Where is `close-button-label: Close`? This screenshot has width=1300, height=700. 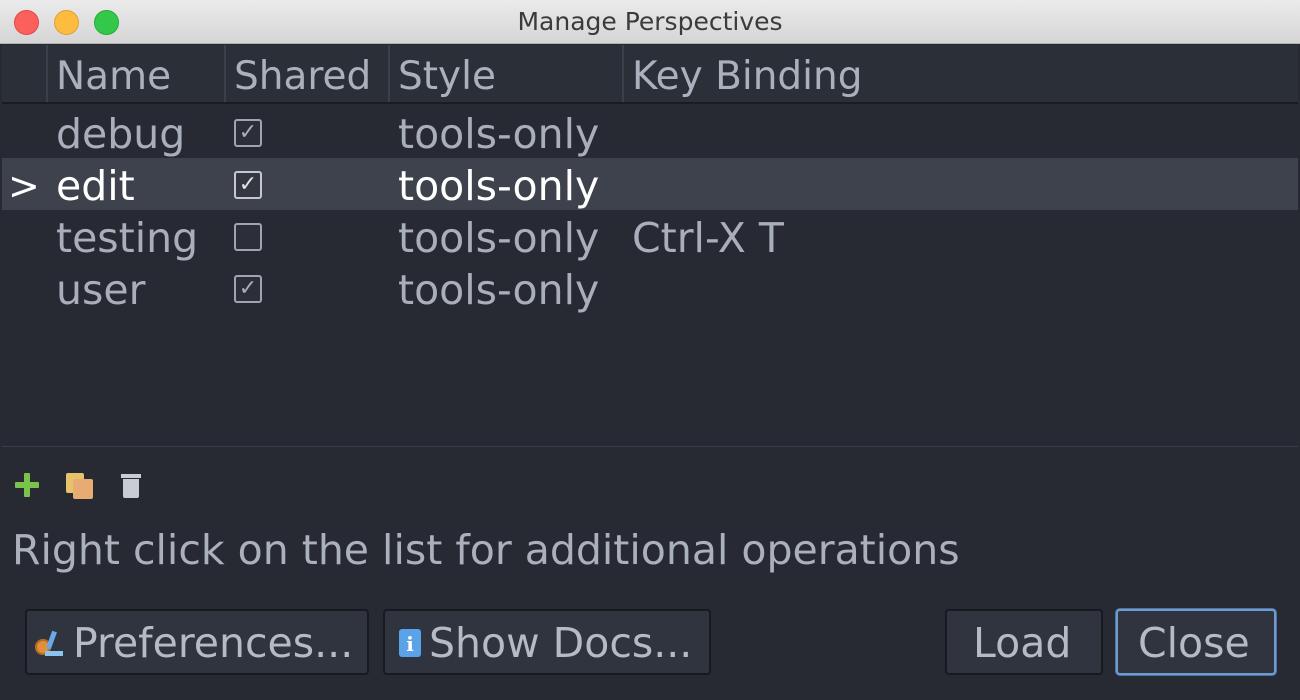
close-button-label: Close is located at coordinates (1194, 643).